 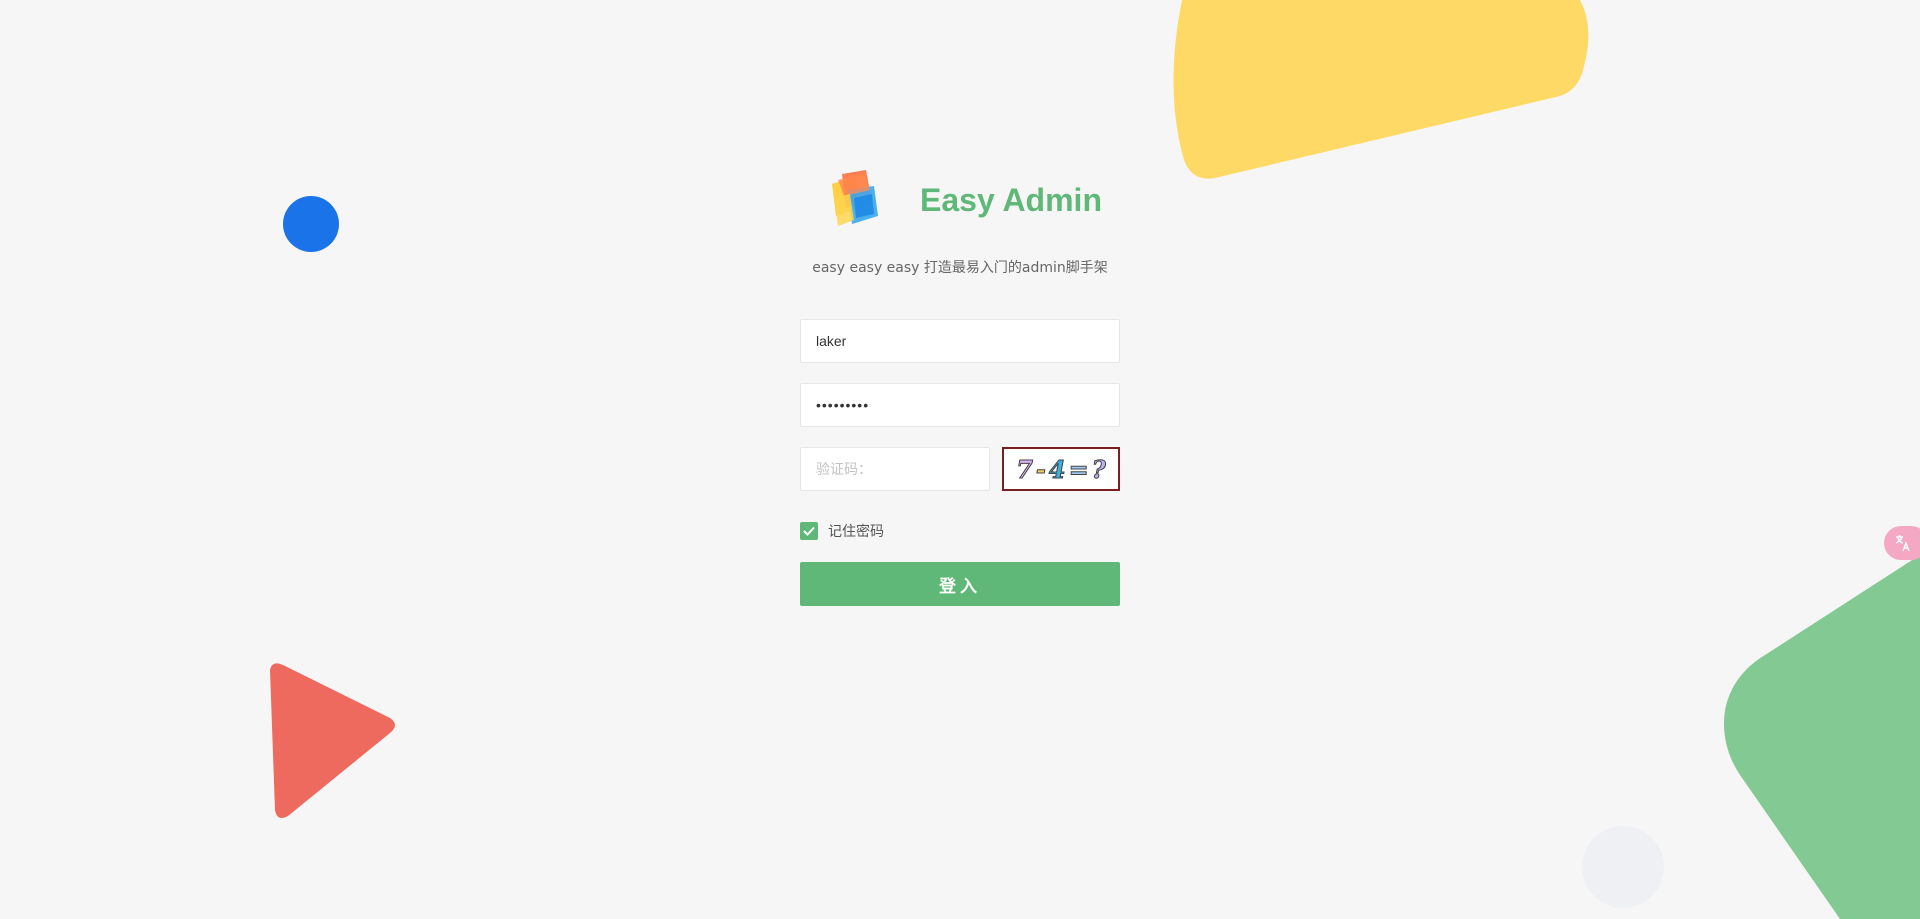 I want to click on password-input, so click(x=960, y=405).